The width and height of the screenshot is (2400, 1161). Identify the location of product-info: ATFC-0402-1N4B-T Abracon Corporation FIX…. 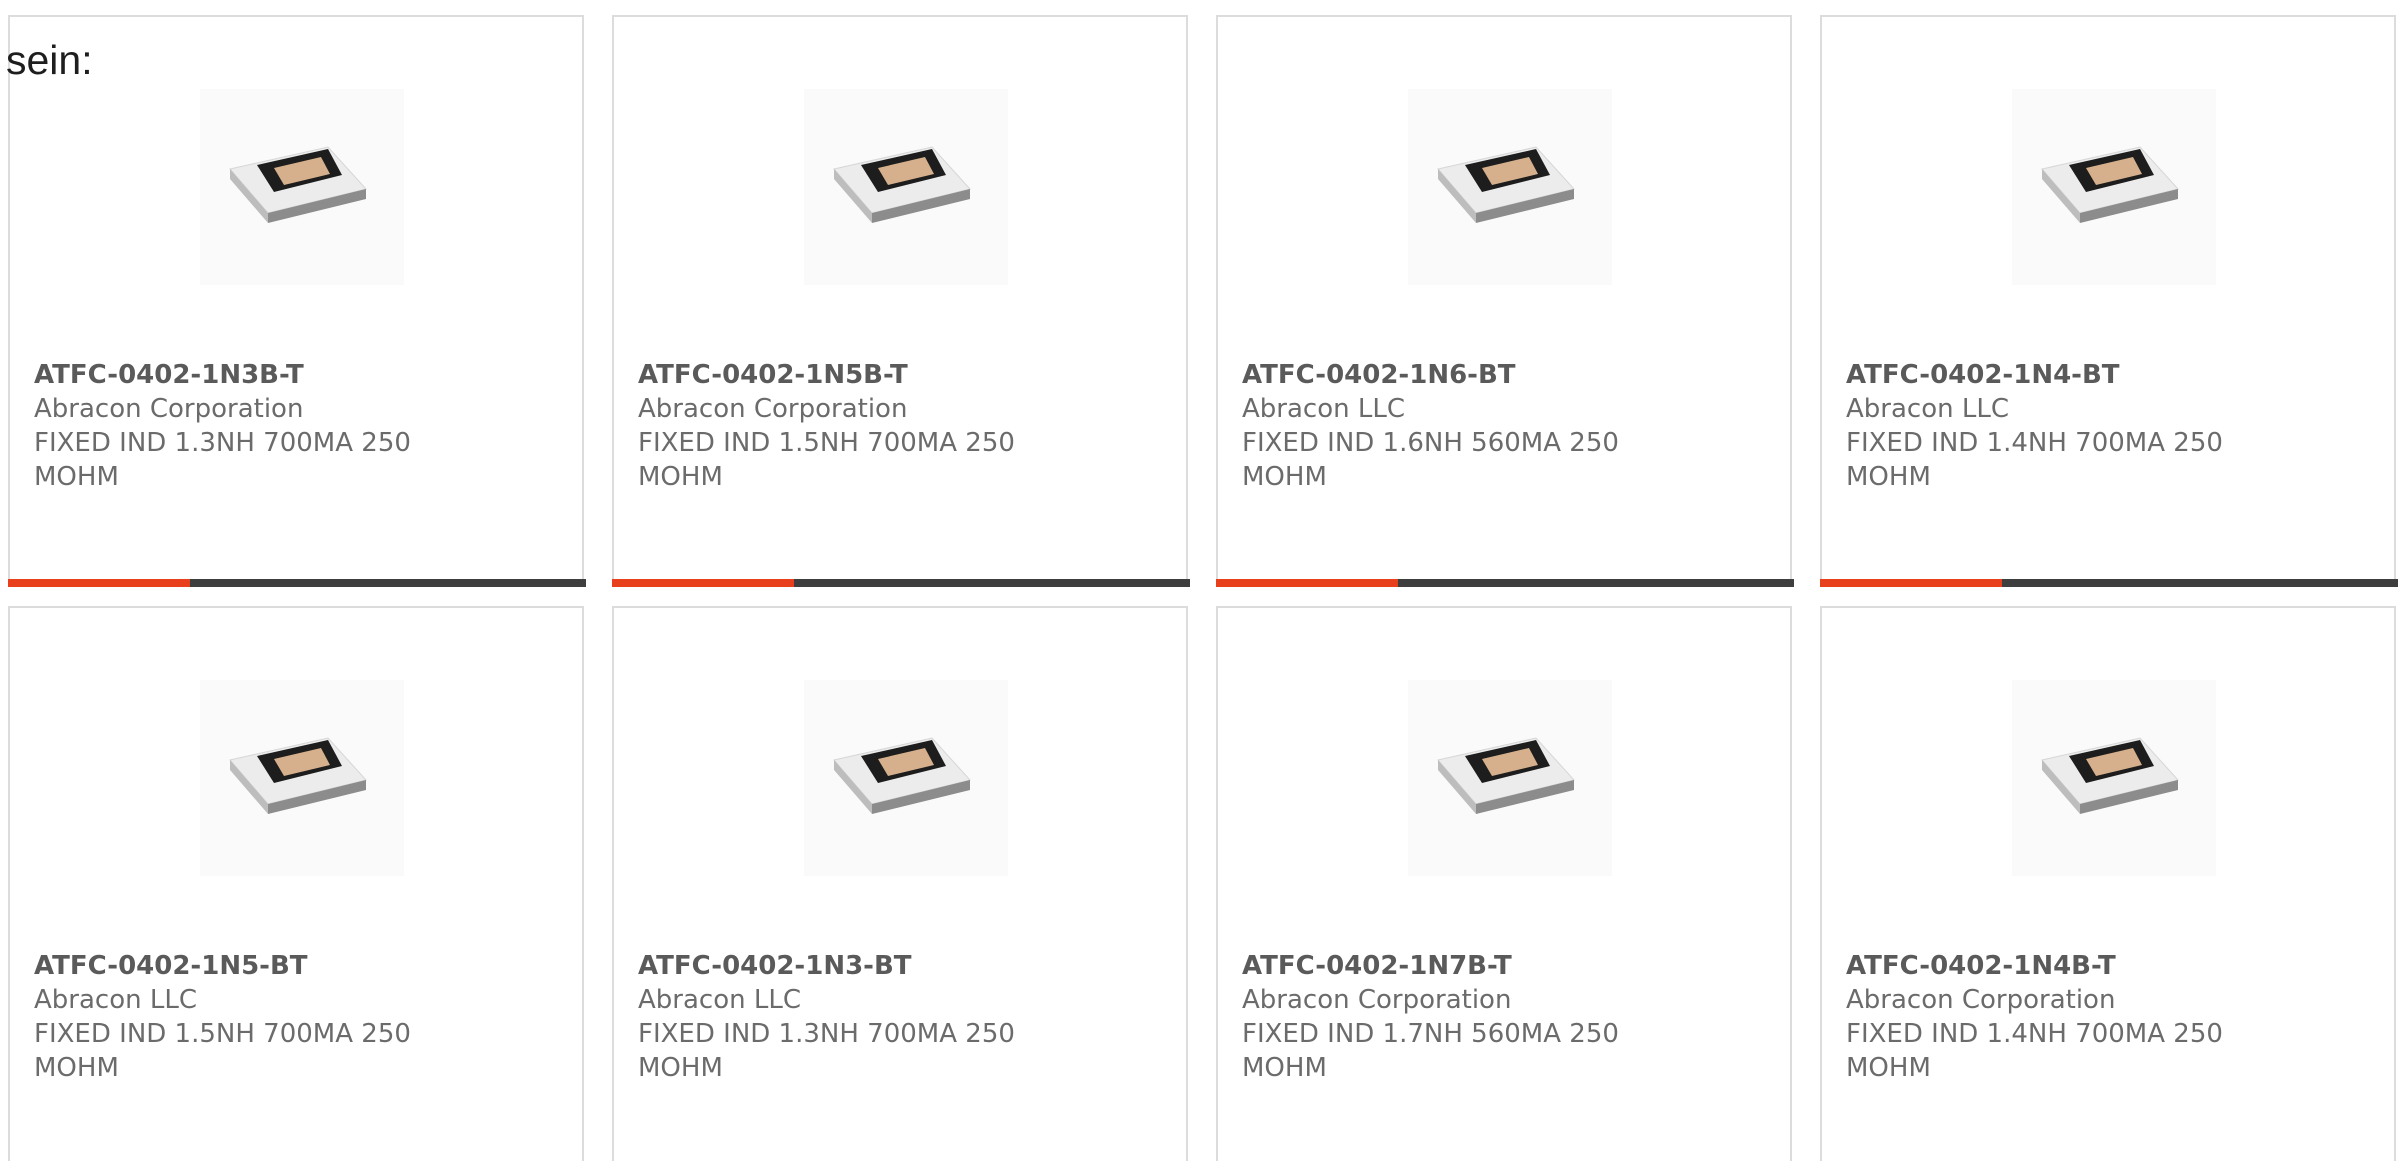
(2056, 1017).